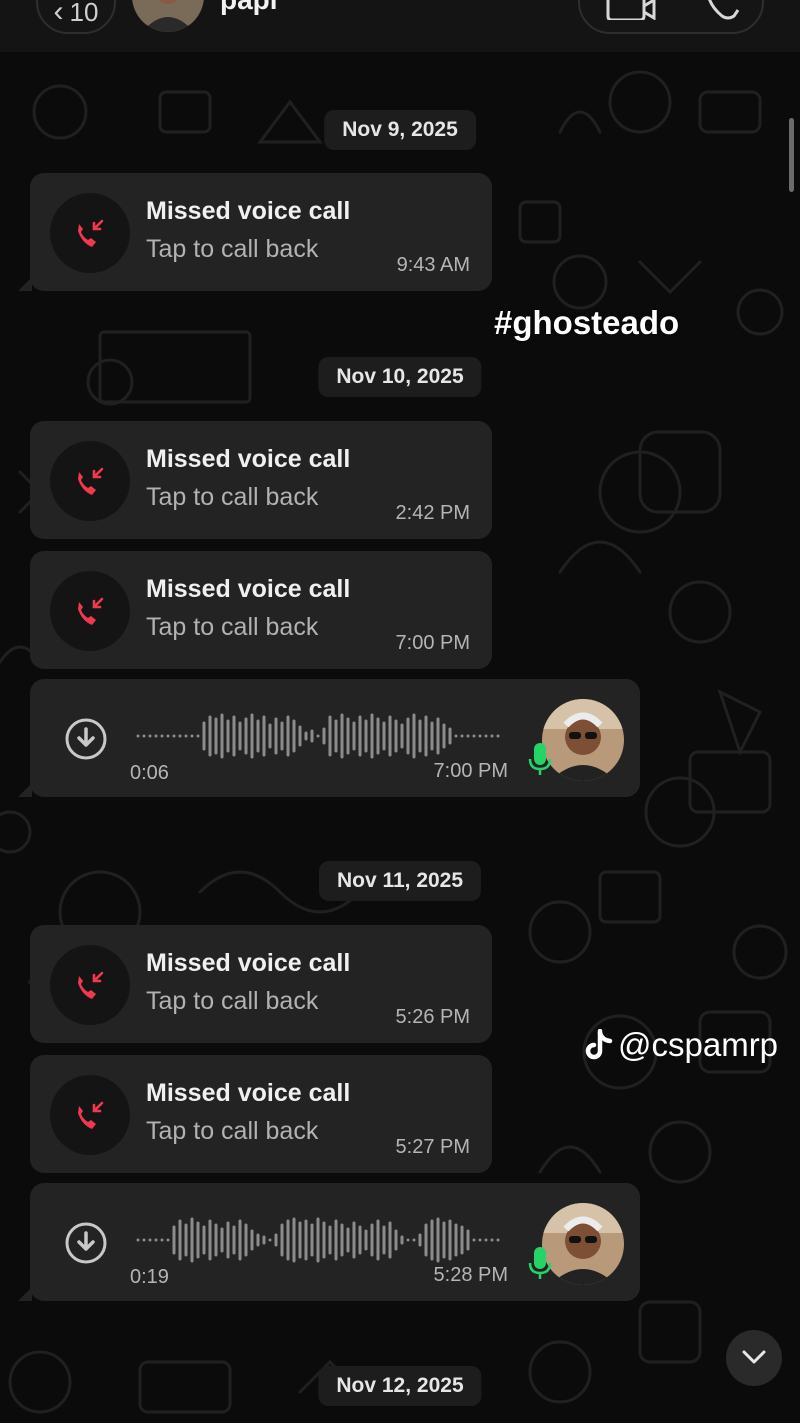 This screenshot has height=1423, width=800. I want to click on message-time: 5:28 PM, so click(470, 1275).